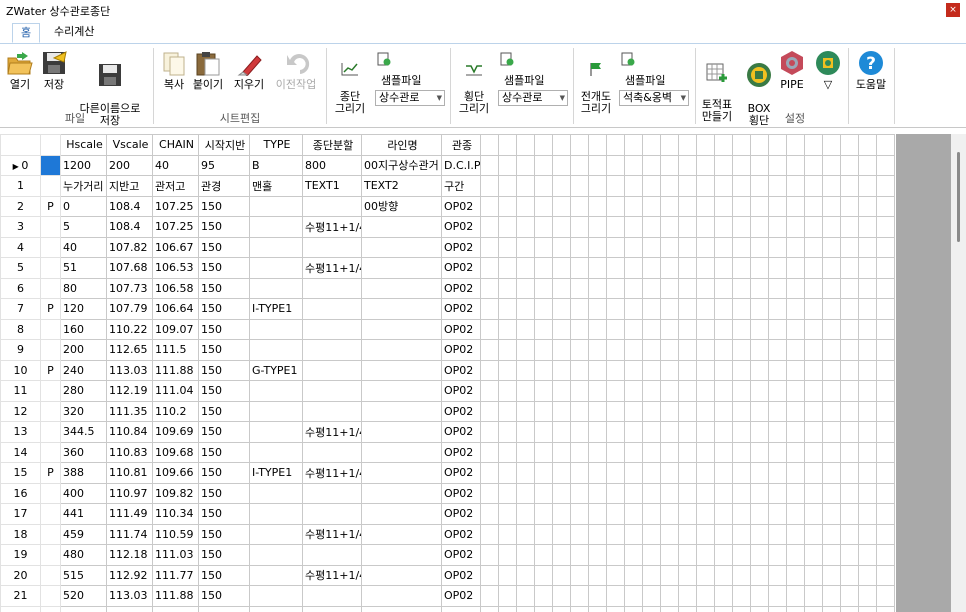  I want to click on row-flag, so click(50, 247).